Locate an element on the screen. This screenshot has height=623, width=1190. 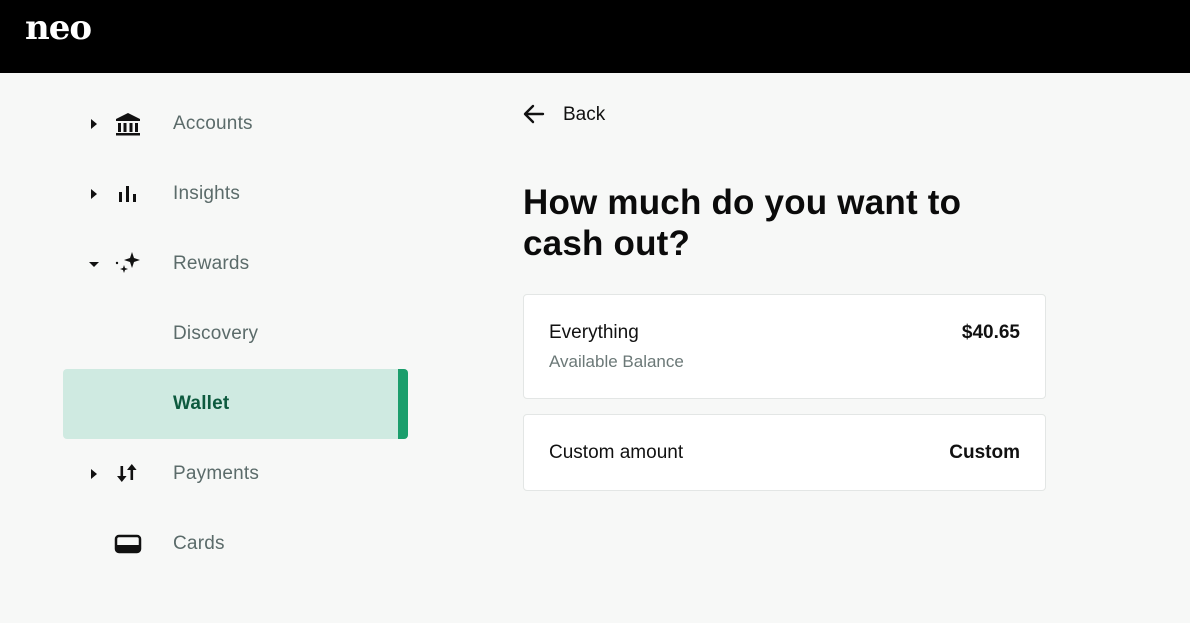
back-label: Back is located at coordinates (584, 114).